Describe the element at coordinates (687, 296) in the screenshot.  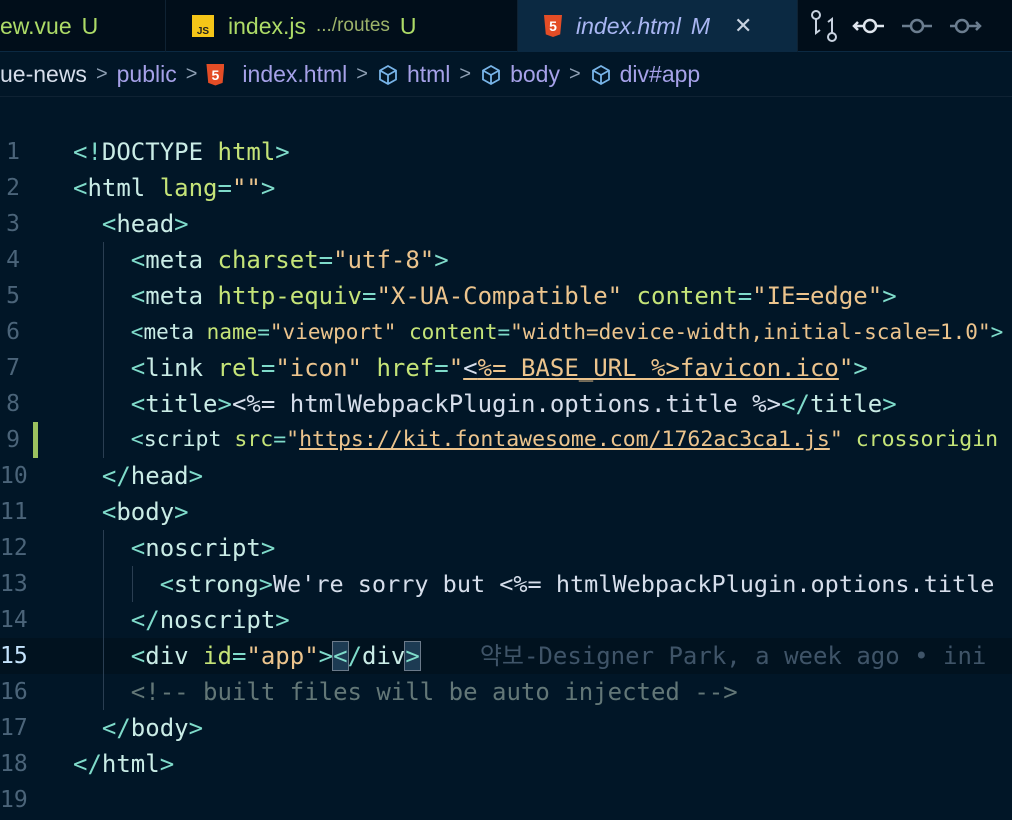
I see `code-token: content` at that location.